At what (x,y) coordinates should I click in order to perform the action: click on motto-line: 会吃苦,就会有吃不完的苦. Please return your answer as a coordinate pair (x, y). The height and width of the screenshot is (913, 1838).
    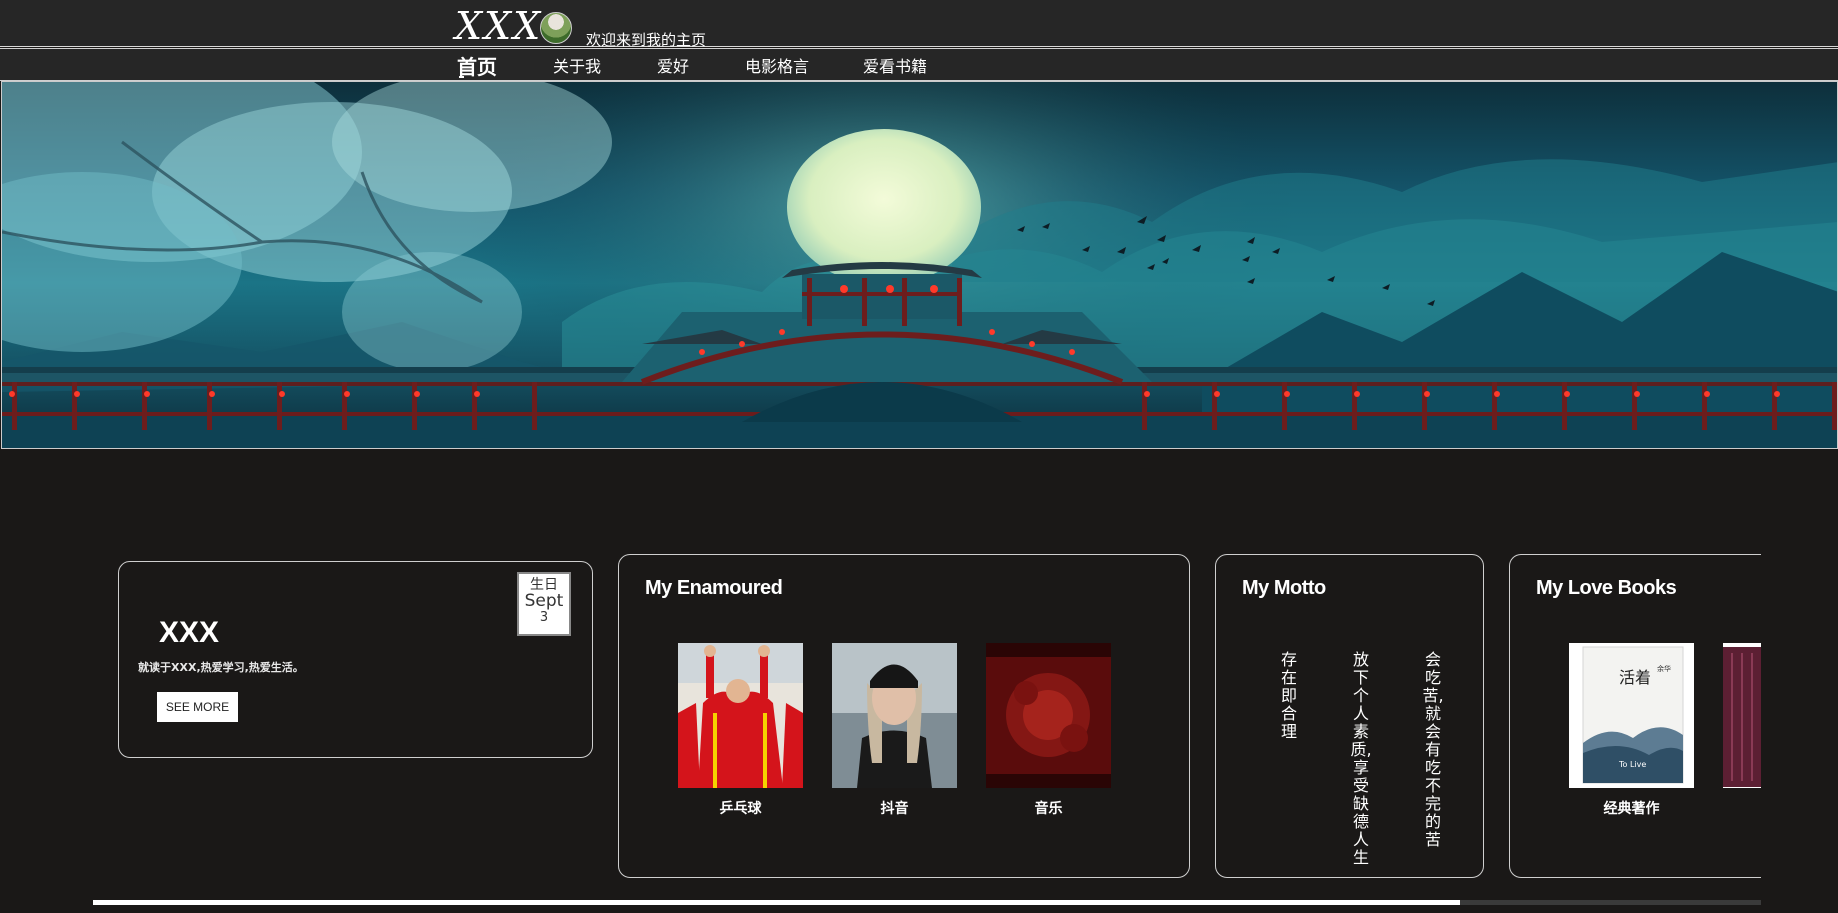
    Looking at the image, I should click on (1433, 749).